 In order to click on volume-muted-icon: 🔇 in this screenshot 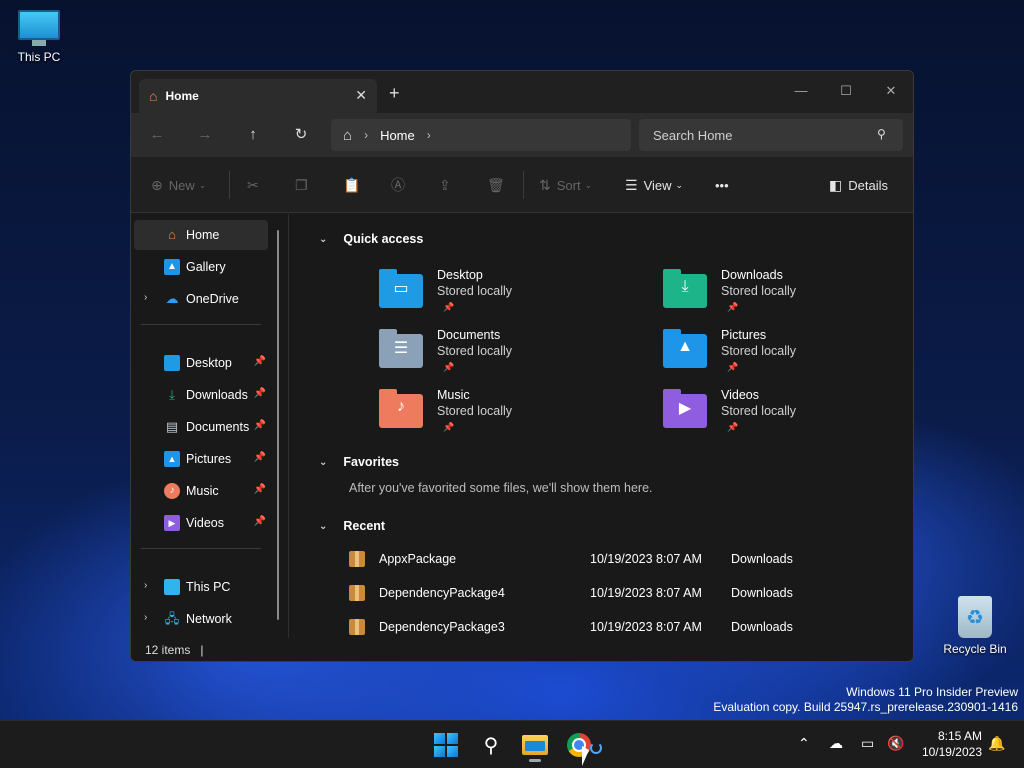, I will do `click(895, 743)`.